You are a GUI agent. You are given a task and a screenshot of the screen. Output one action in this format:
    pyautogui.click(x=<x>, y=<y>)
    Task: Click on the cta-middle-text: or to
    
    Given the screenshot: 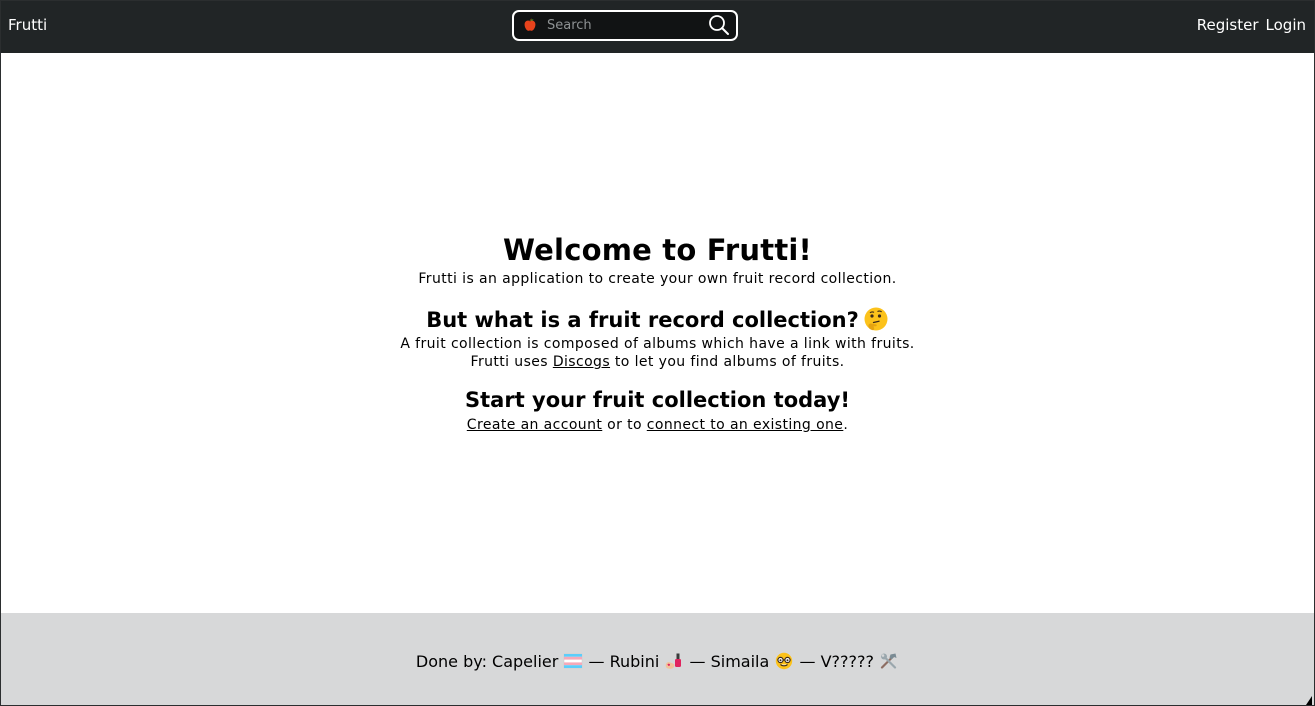 What is the action you would take?
    pyautogui.click(x=624, y=425)
    